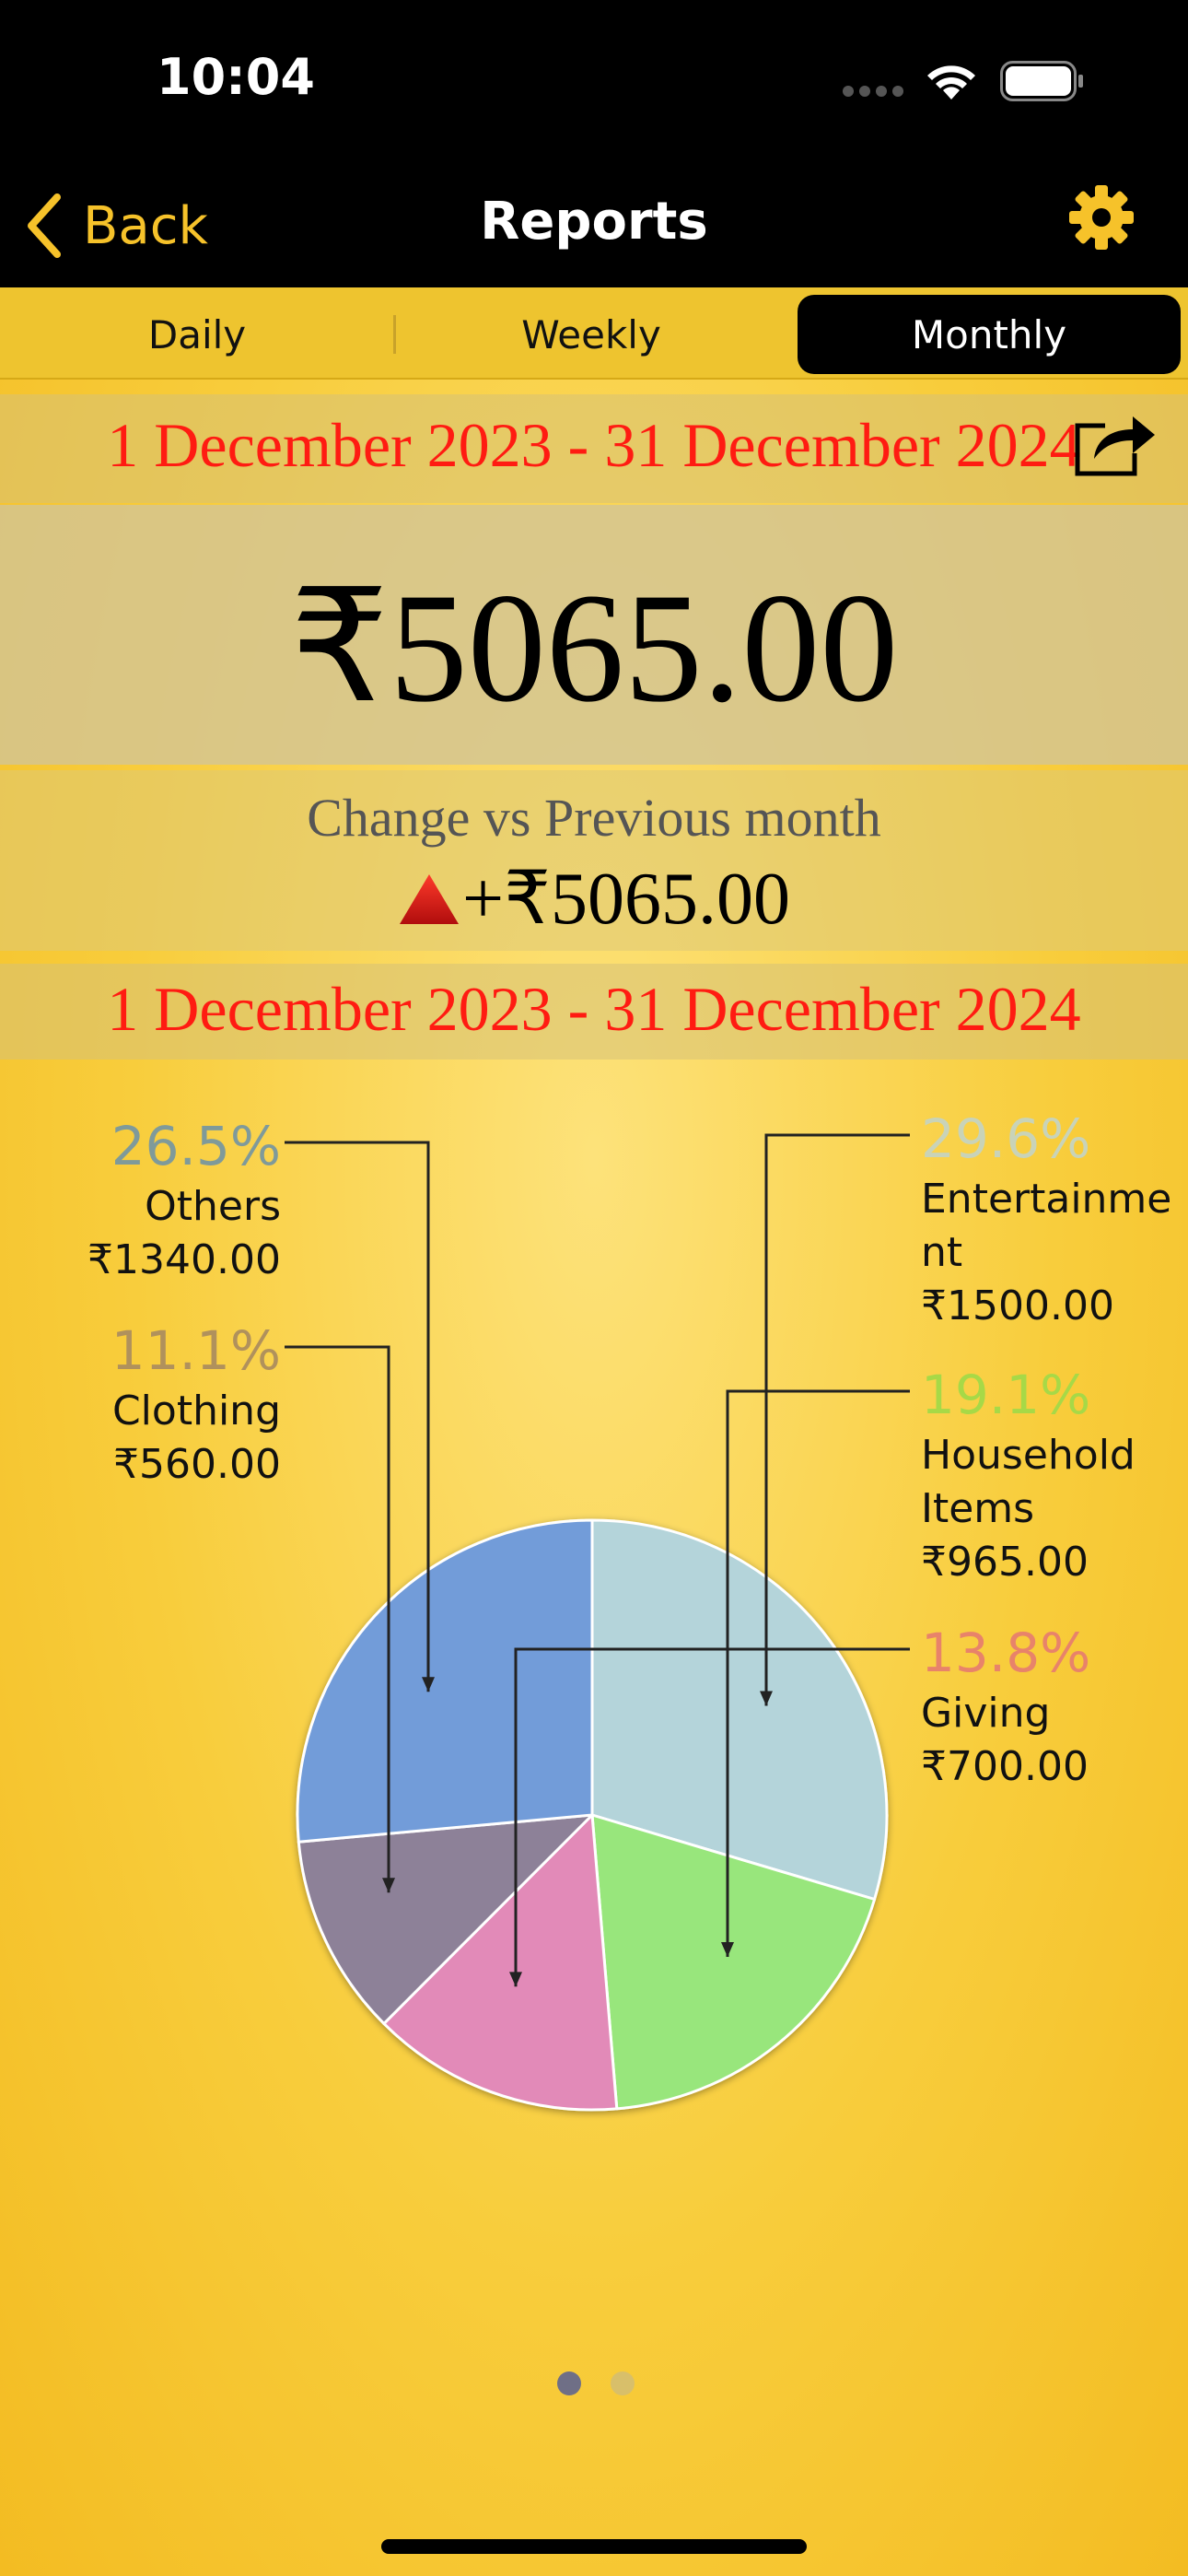 This screenshot has width=1188, height=2576. I want to click on slice-name-clothing: Clothing, so click(196, 1411).